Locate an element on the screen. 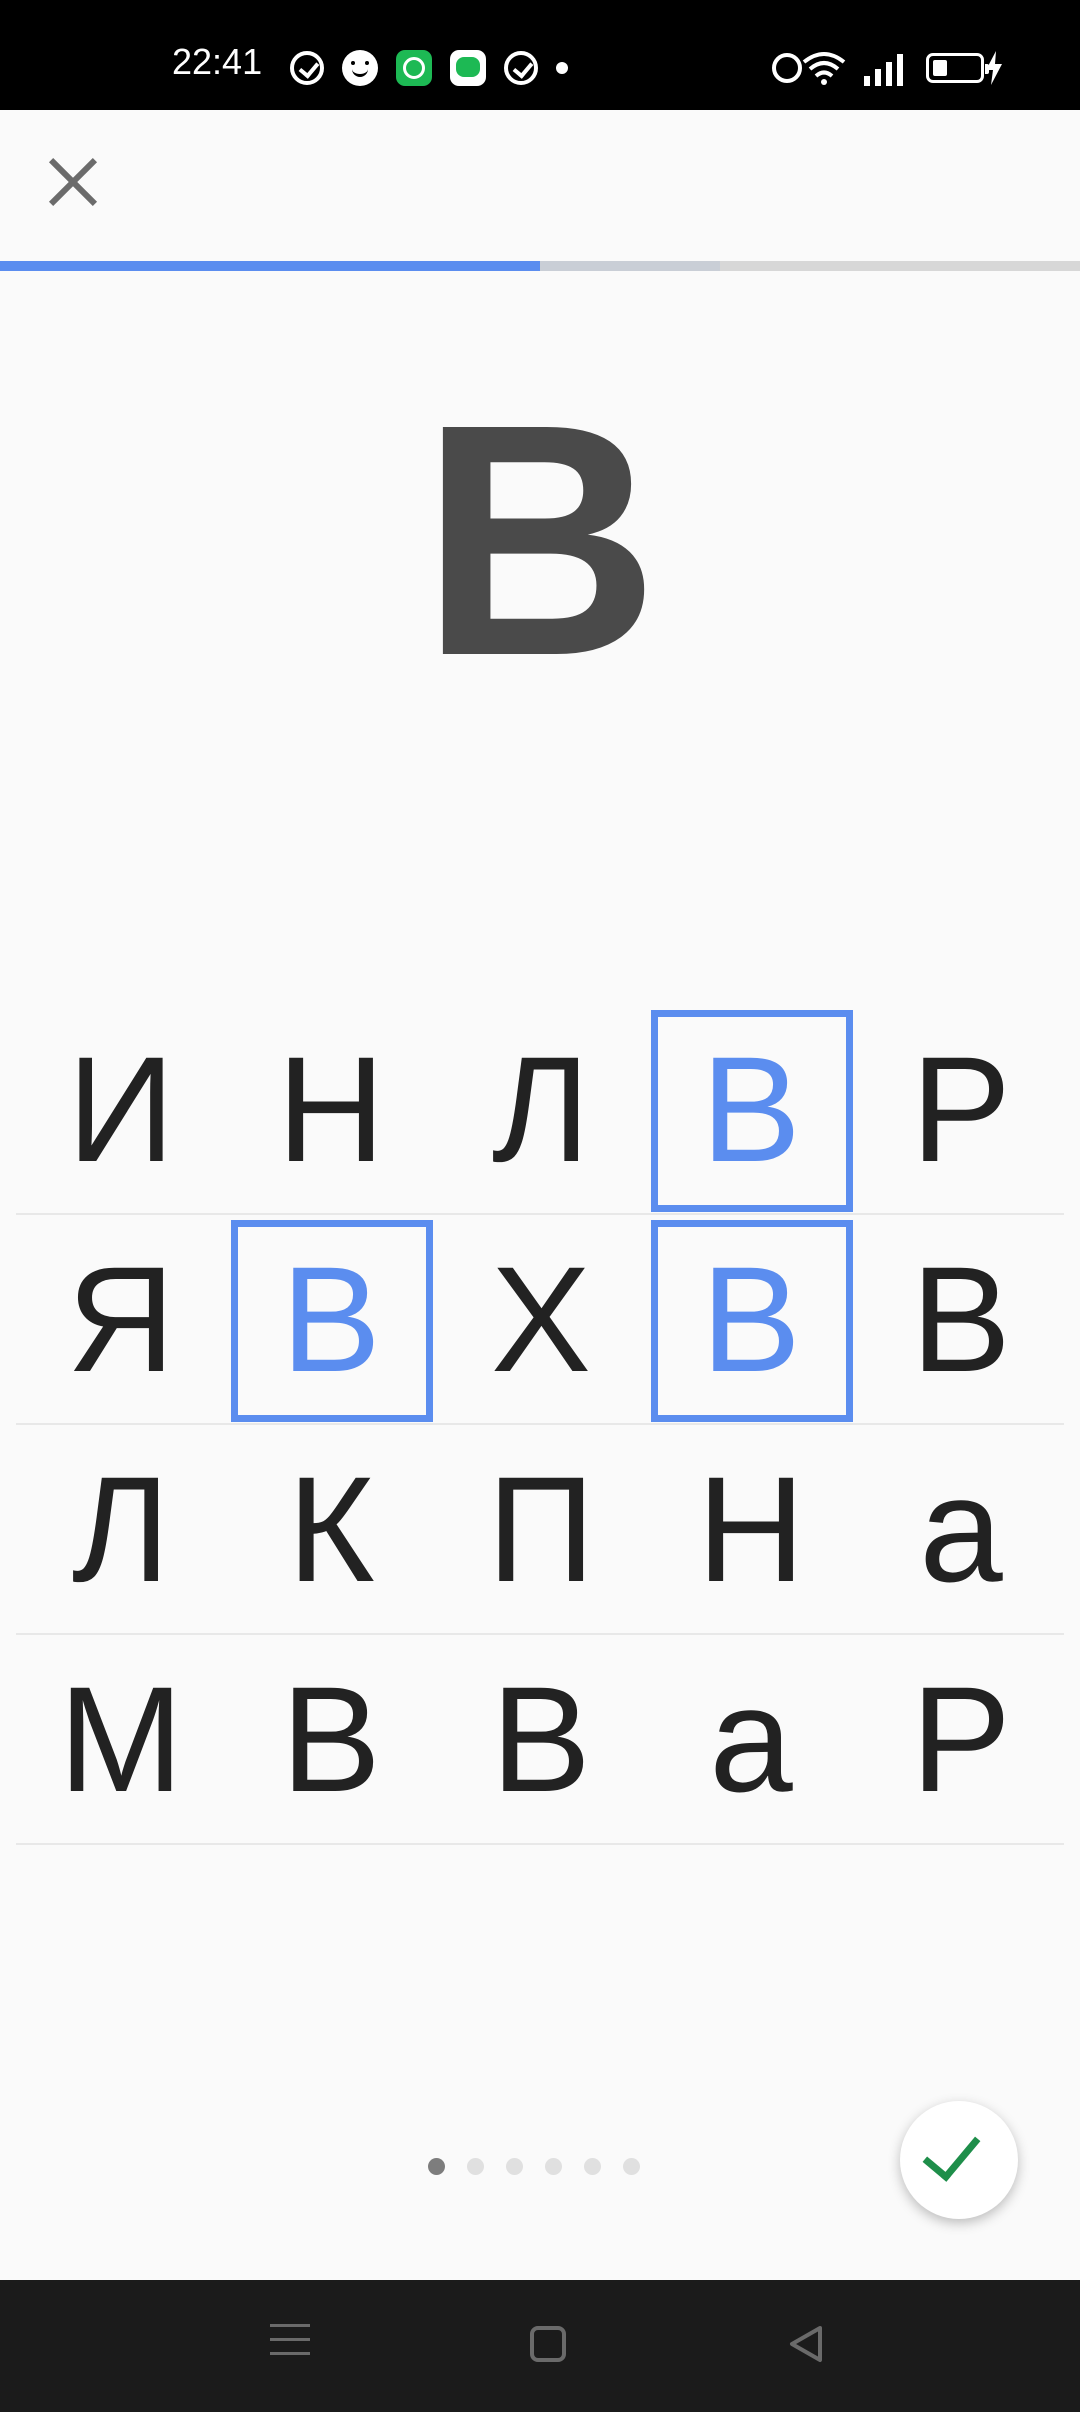  grid-row: МВВаР is located at coordinates (540, 1740).